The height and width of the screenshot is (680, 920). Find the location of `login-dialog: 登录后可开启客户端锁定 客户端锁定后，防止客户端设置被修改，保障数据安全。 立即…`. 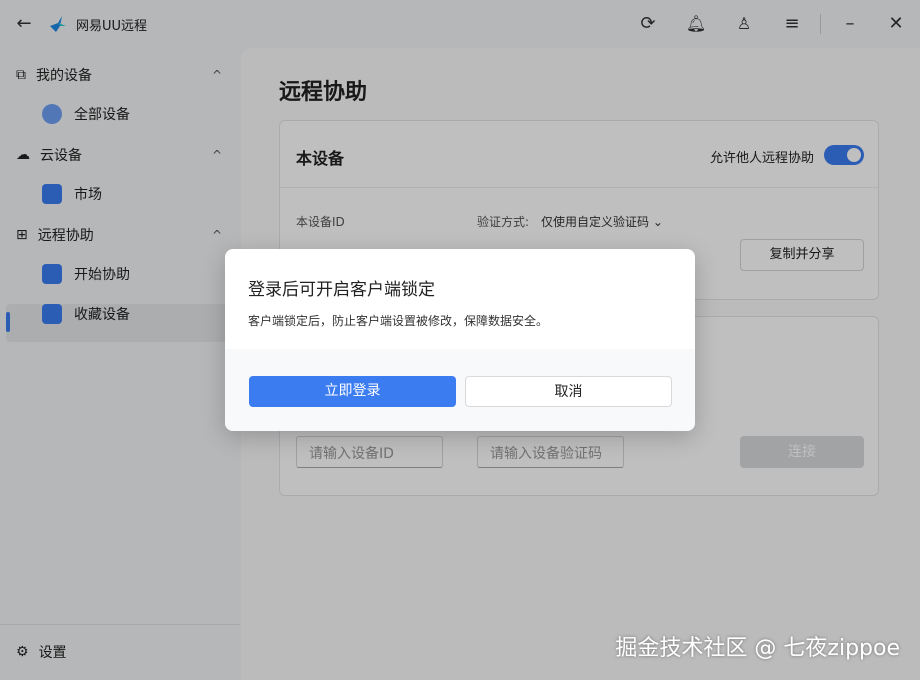

login-dialog: 登录后可开启客户端锁定 客户端锁定后，防止客户端设置被修改，保障数据安全。 立即… is located at coordinates (460, 340).